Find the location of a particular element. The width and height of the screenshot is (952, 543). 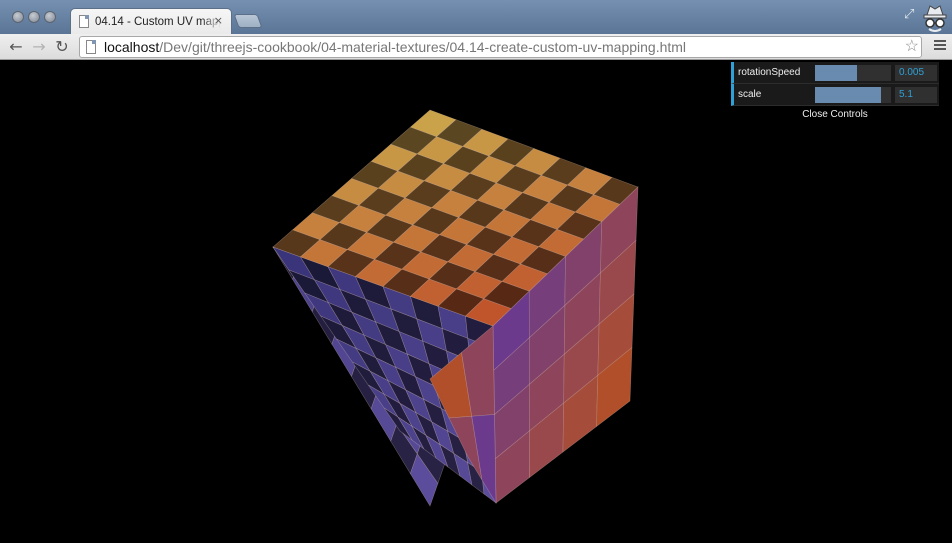

reload-icon: ↻ is located at coordinates (62, 47).